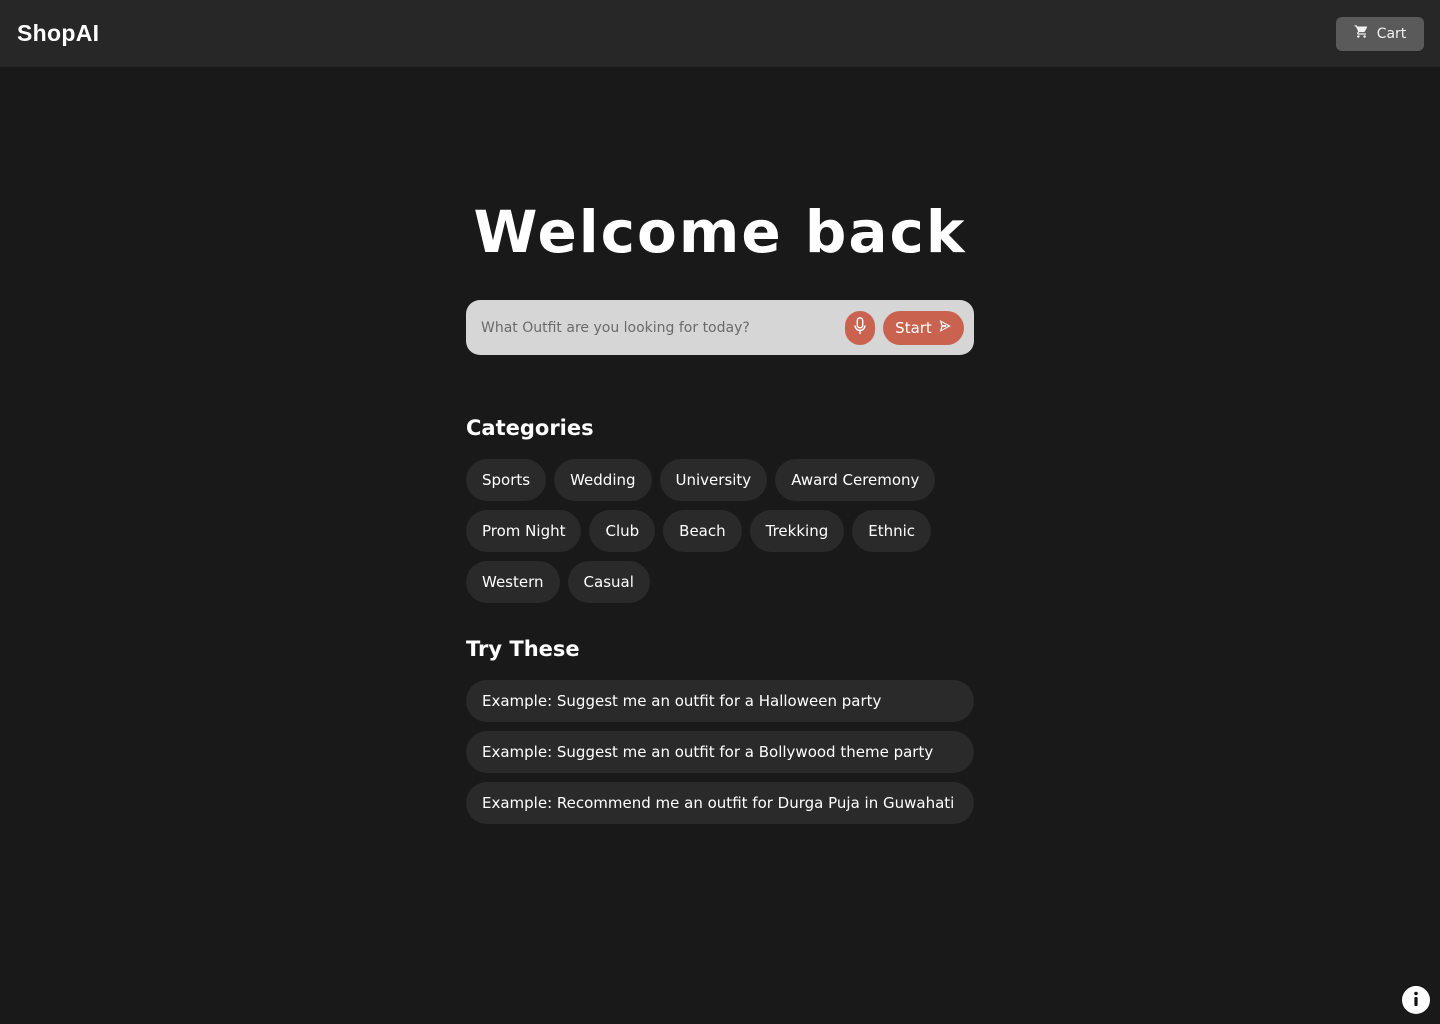 This screenshot has height=1024, width=1440. I want to click on category-chip-club: Club, so click(622, 531).